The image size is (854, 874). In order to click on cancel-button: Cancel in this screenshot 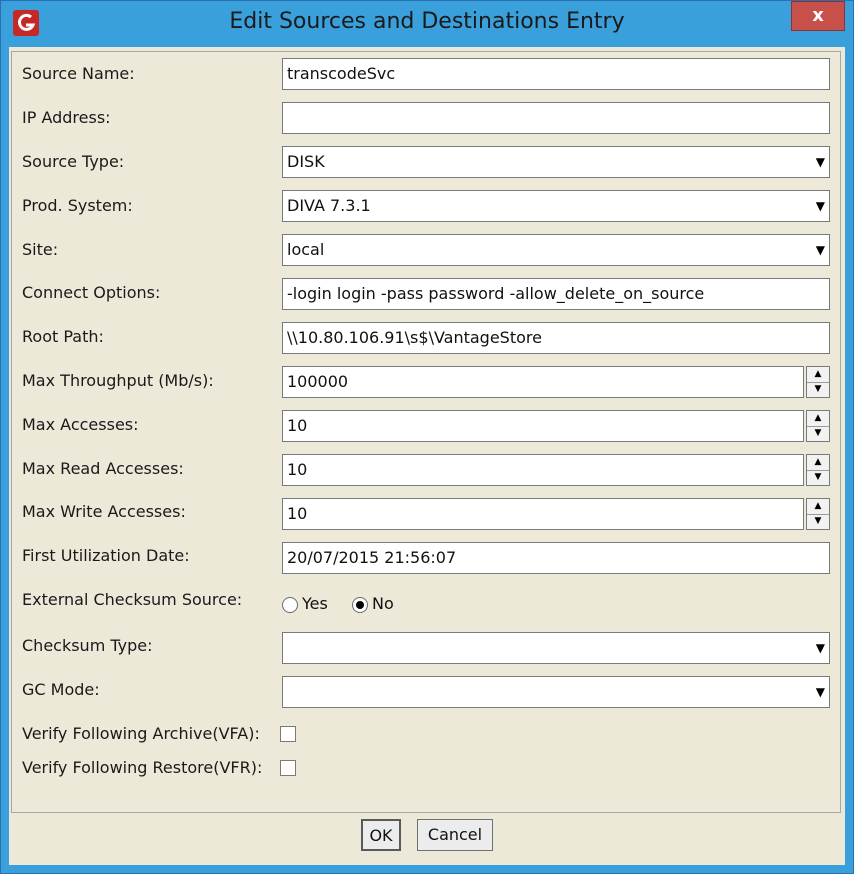, I will do `click(455, 835)`.